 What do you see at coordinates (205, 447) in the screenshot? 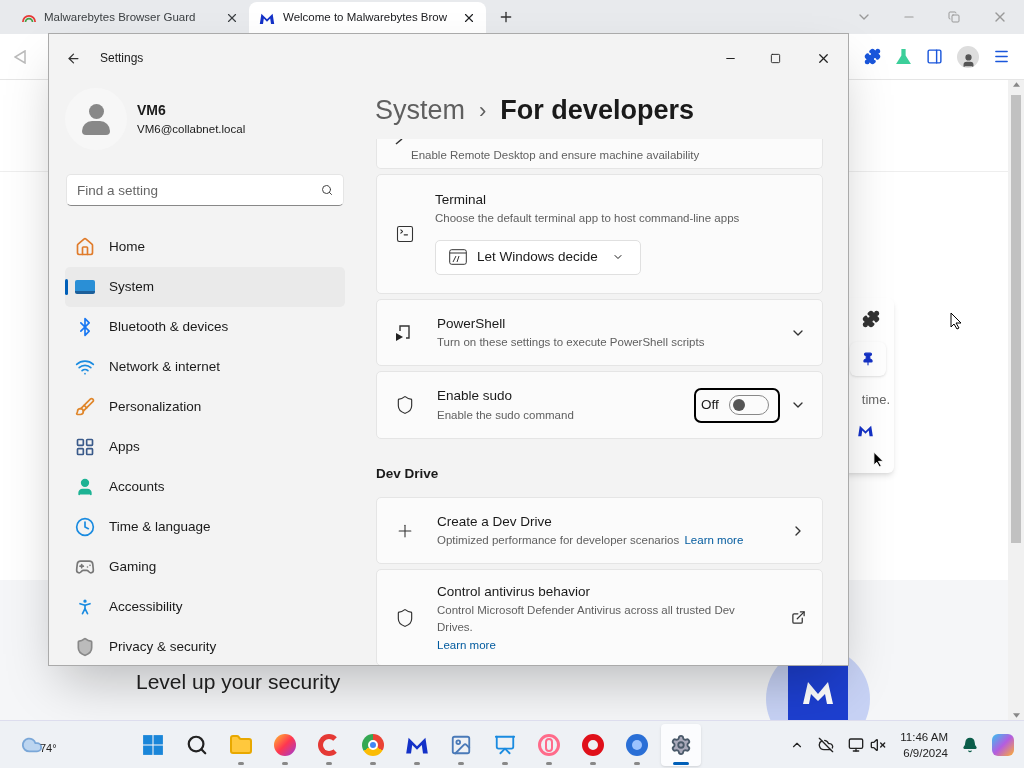
I see `nav-item: Apps` at bounding box center [205, 447].